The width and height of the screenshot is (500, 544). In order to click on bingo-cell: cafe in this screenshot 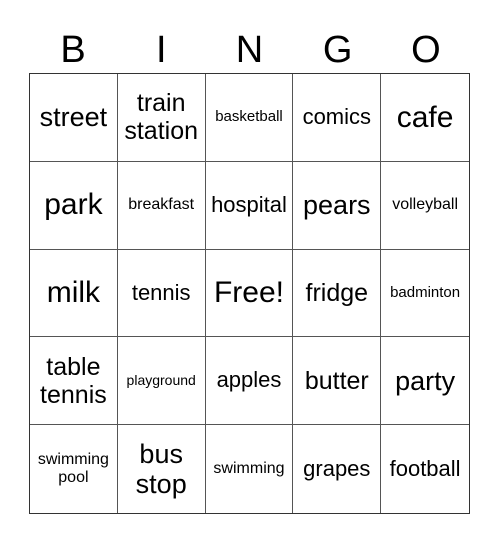, I will do `click(425, 118)`.